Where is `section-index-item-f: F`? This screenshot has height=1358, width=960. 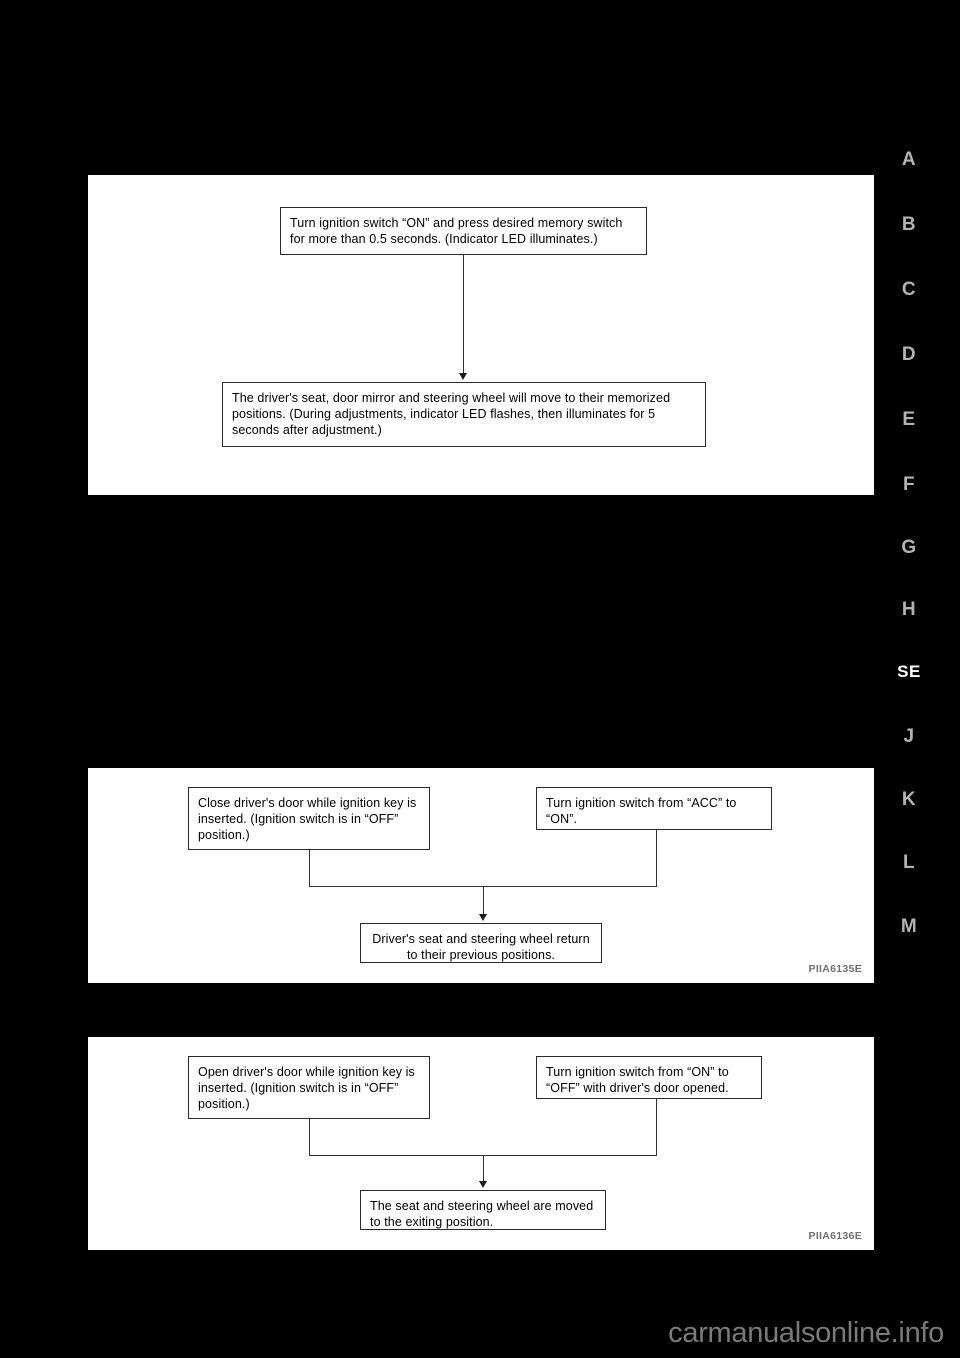 section-index-item-f: F is located at coordinates (909, 484).